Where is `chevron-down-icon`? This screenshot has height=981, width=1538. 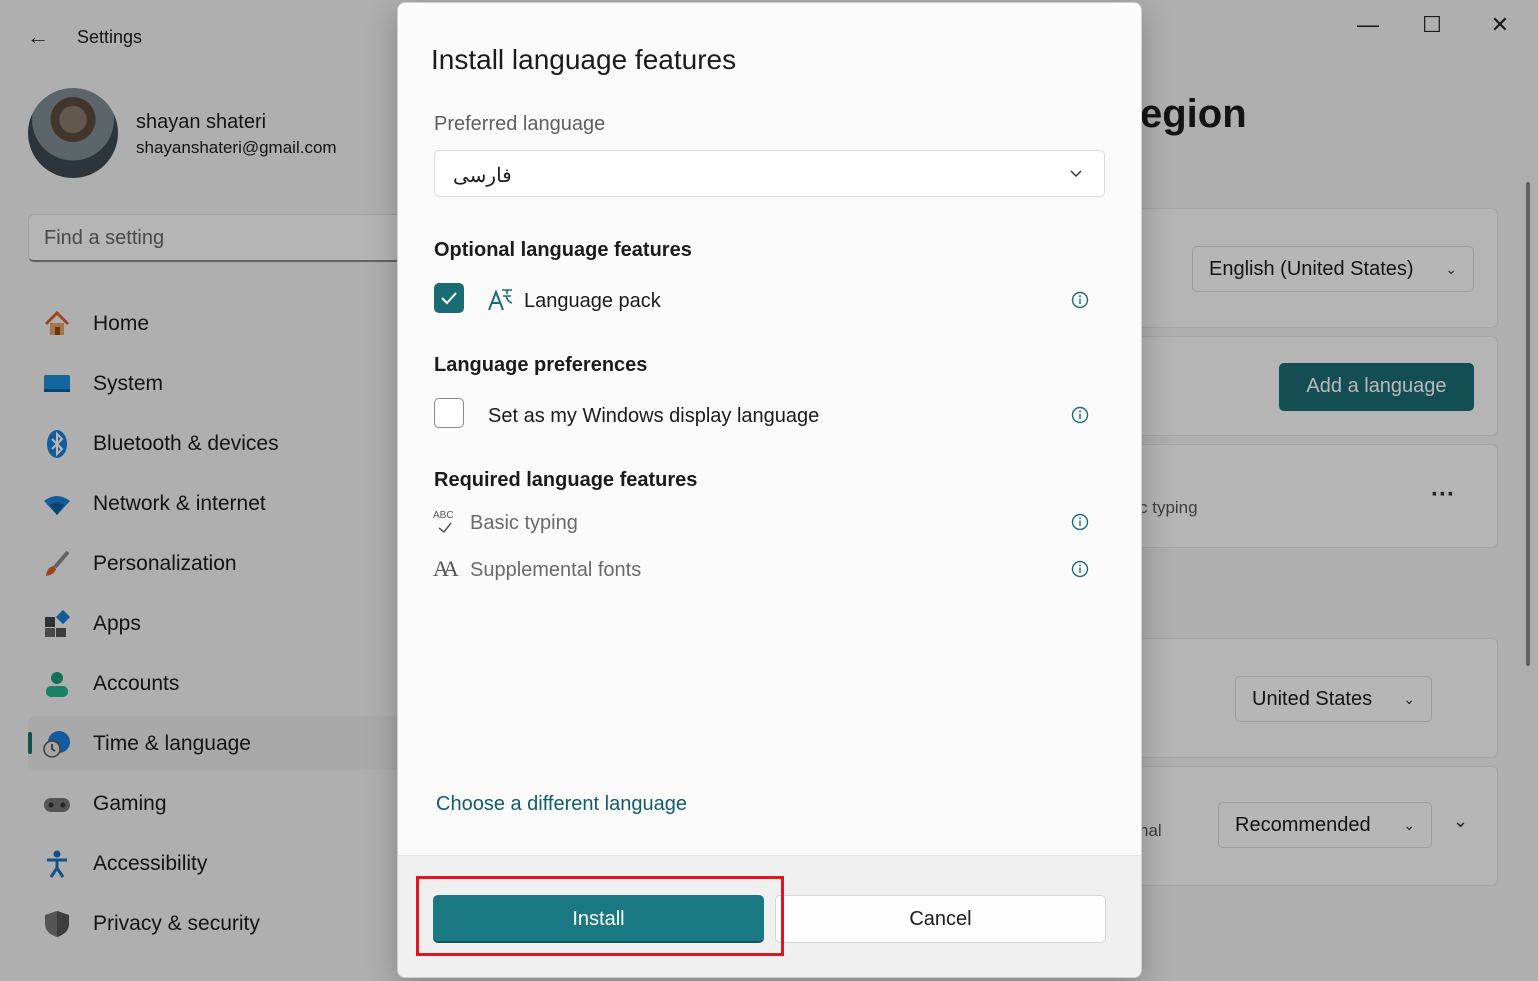 chevron-down-icon is located at coordinates (1076, 174).